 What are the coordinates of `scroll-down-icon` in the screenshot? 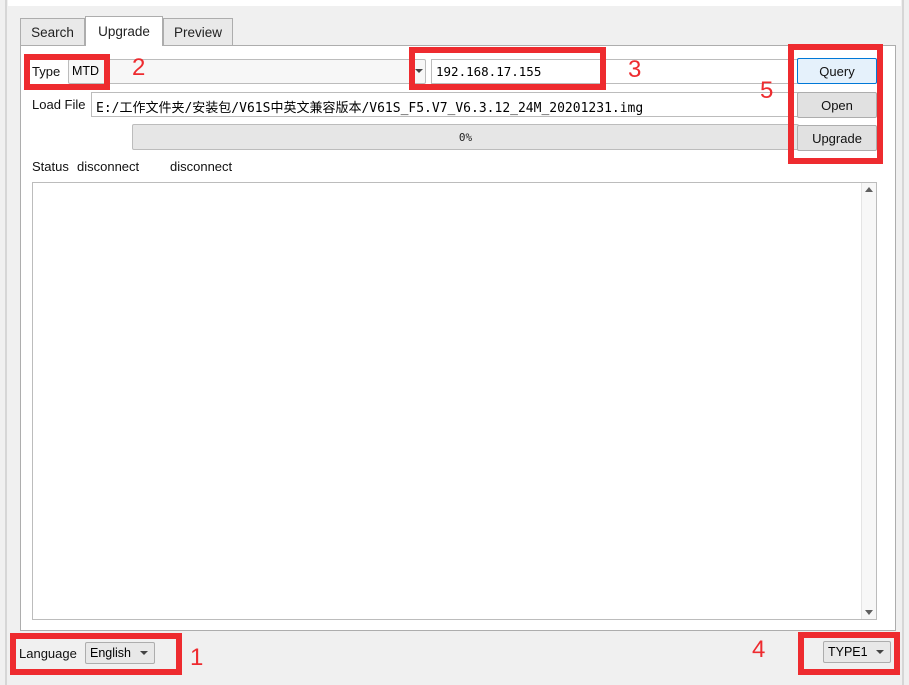 It's located at (869, 612).